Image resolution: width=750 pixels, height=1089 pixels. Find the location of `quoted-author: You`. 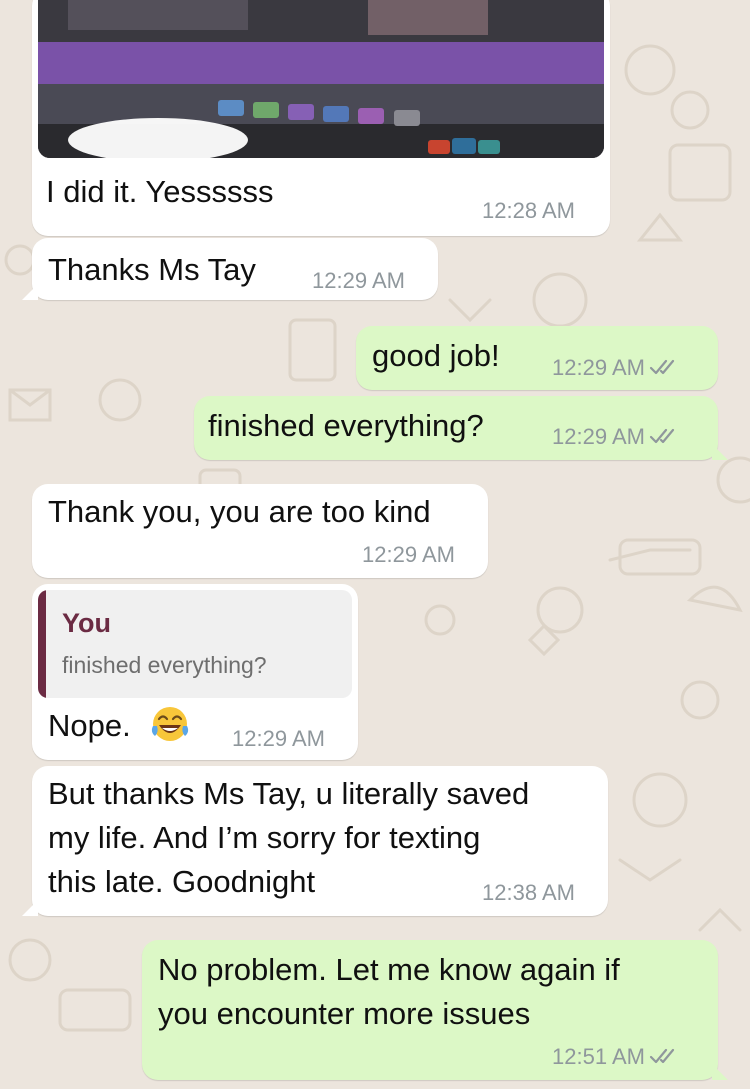

quoted-author: You is located at coordinates (86, 623).